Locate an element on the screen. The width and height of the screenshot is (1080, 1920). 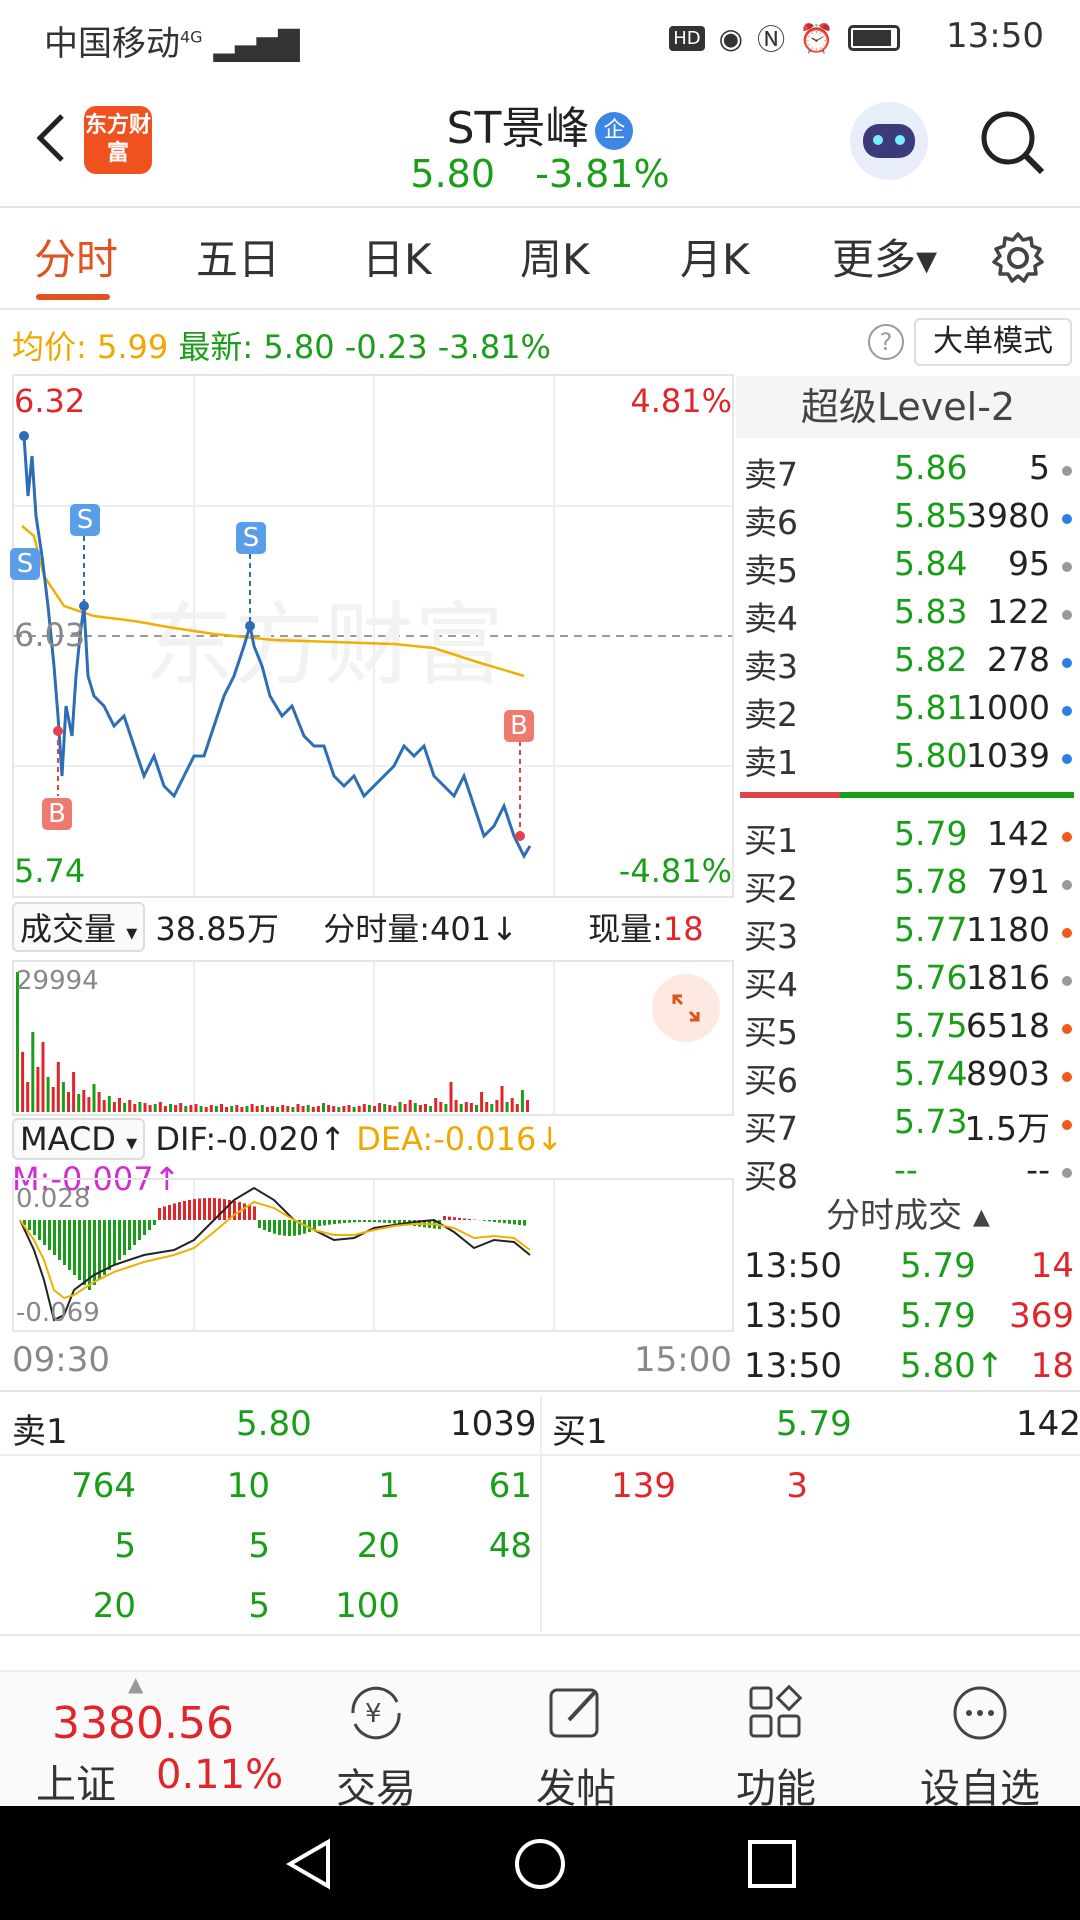
macd-chart: 0.028 -0.069 is located at coordinates (373, 1255).